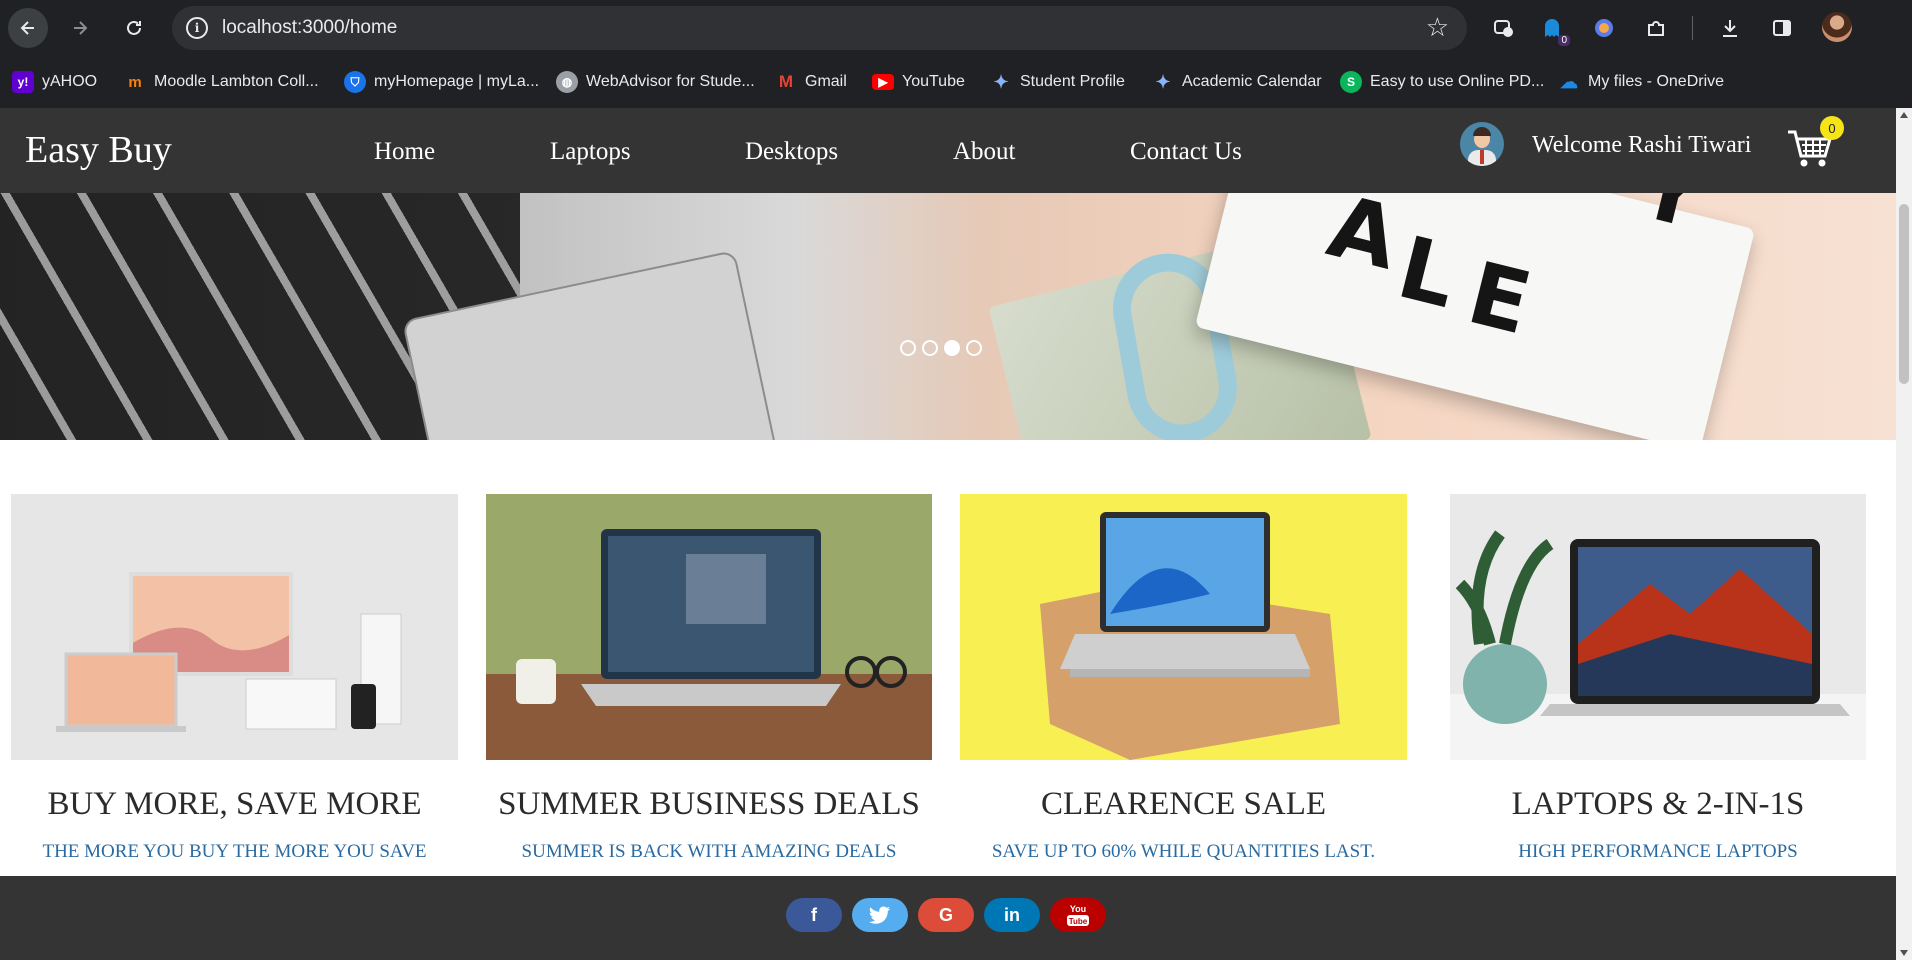 This screenshot has width=1912, height=960. I want to click on gmail-icon: M, so click(786, 81).